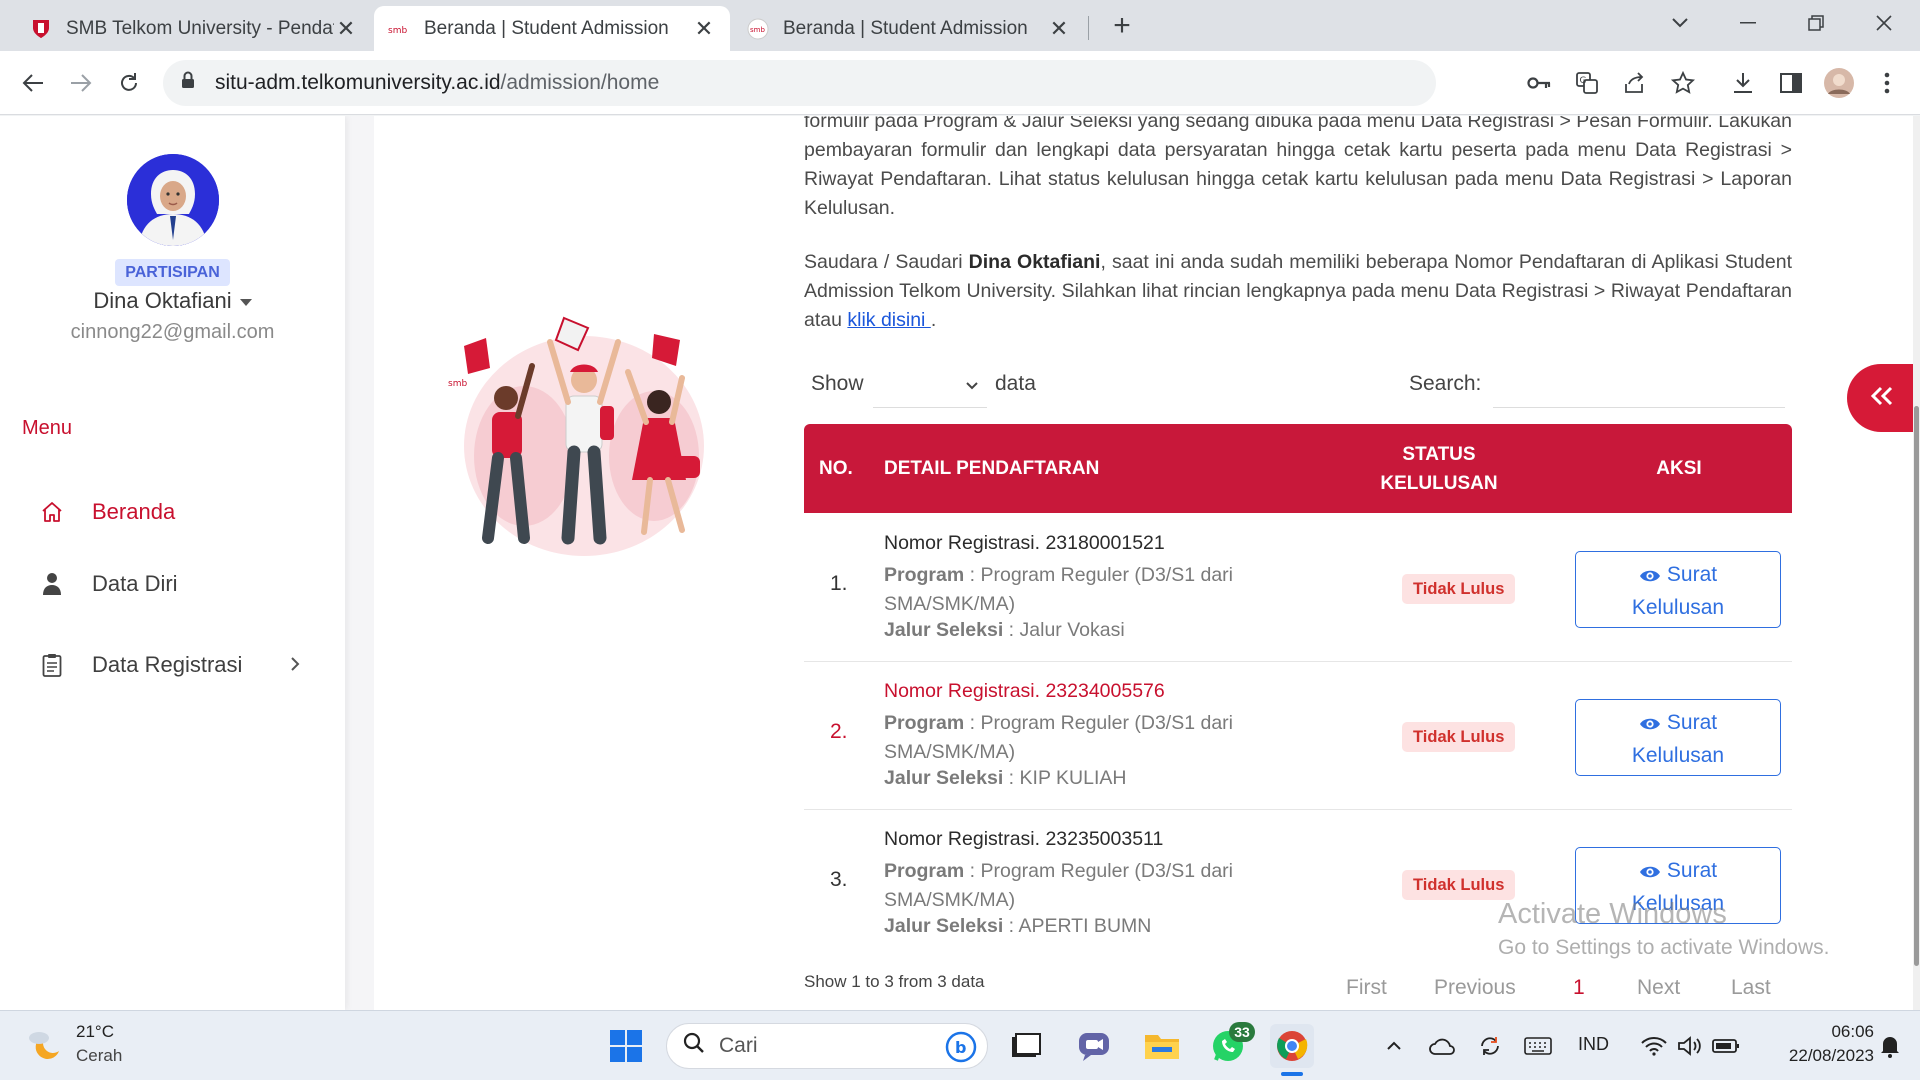  Describe the element at coordinates (1743, 83) in the screenshot. I see `download-icon` at that location.